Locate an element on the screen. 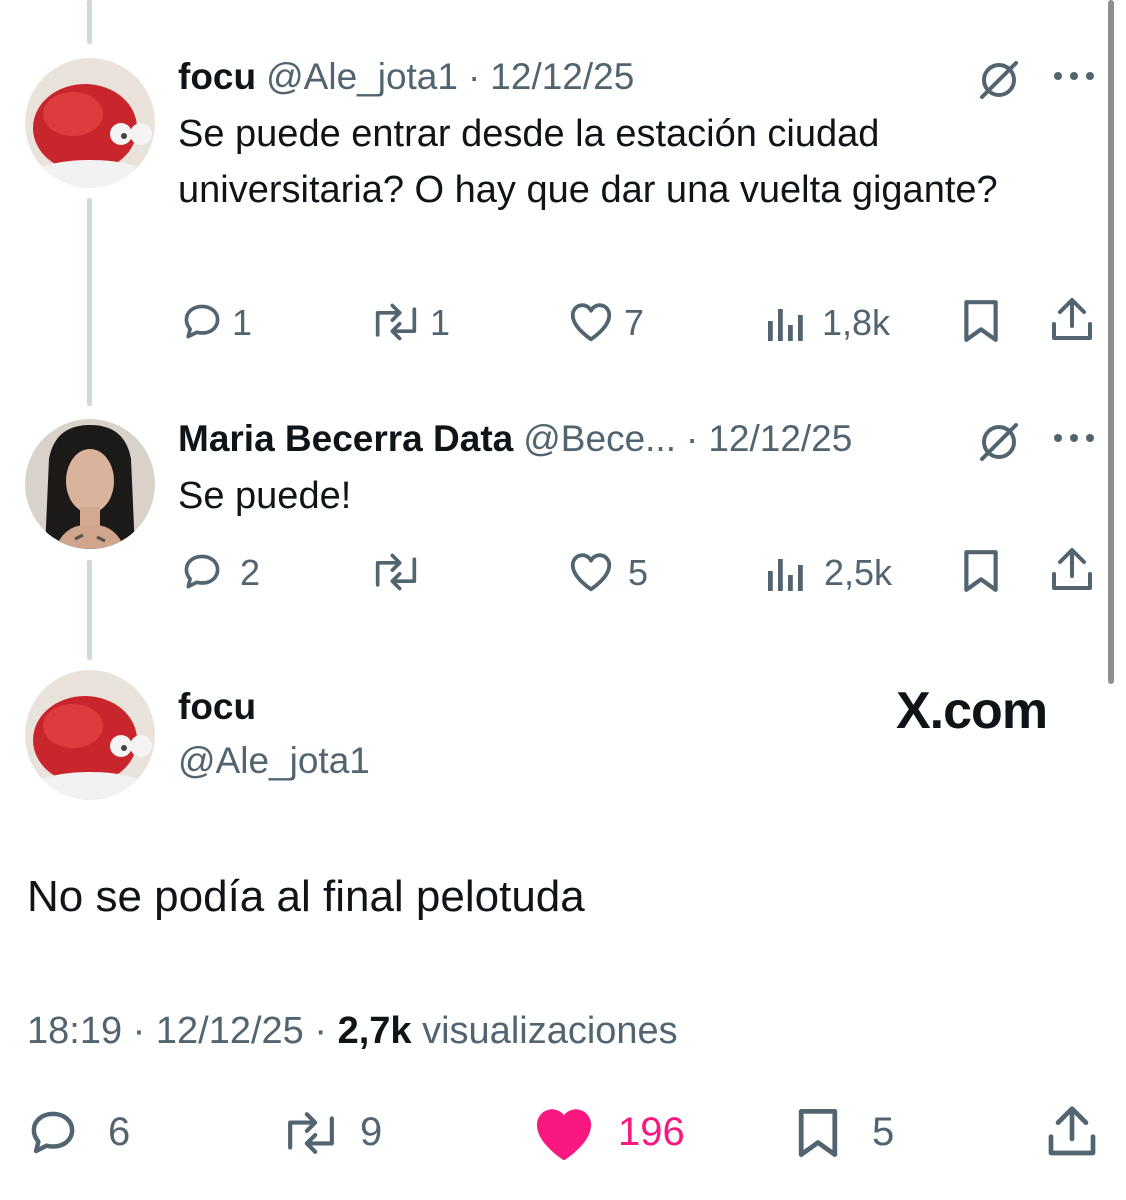  reply-count: 1 is located at coordinates (242, 322).